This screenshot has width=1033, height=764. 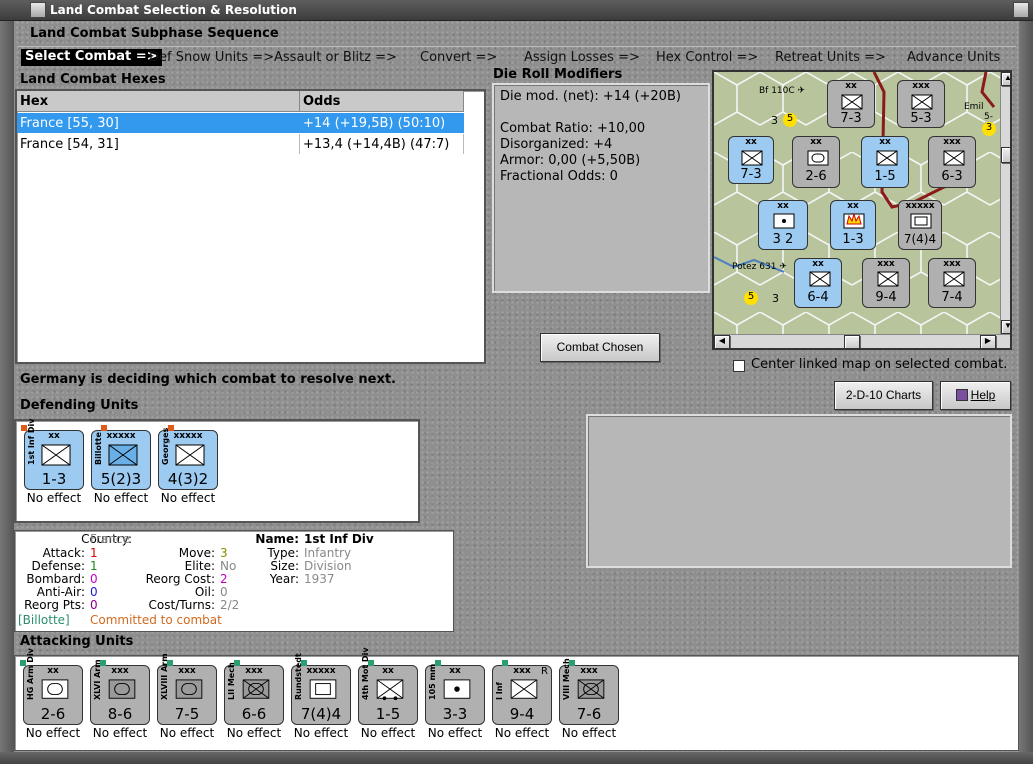 What do you see at coordinates (1005, 203) in the screenshot?
I see `map-vertical-scrollbar: ▲ ▼` at bounding box center [1005, 203].